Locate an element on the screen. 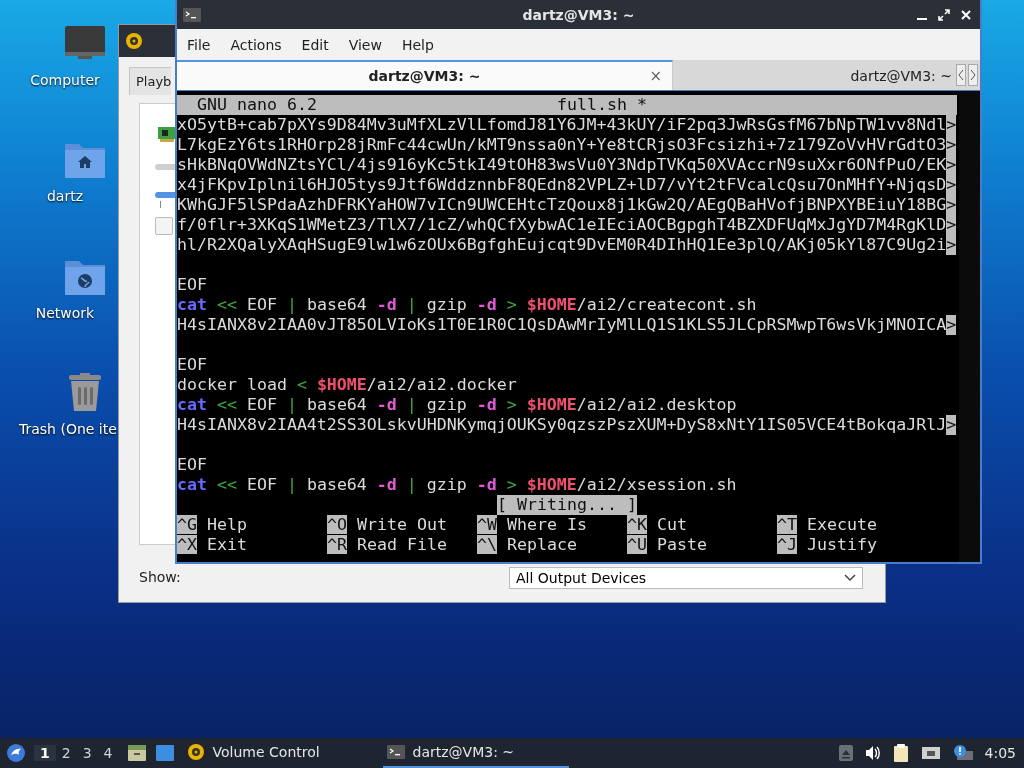 The image size is (1024, 768). file-manager-icon is located at coordinates (136, 753).